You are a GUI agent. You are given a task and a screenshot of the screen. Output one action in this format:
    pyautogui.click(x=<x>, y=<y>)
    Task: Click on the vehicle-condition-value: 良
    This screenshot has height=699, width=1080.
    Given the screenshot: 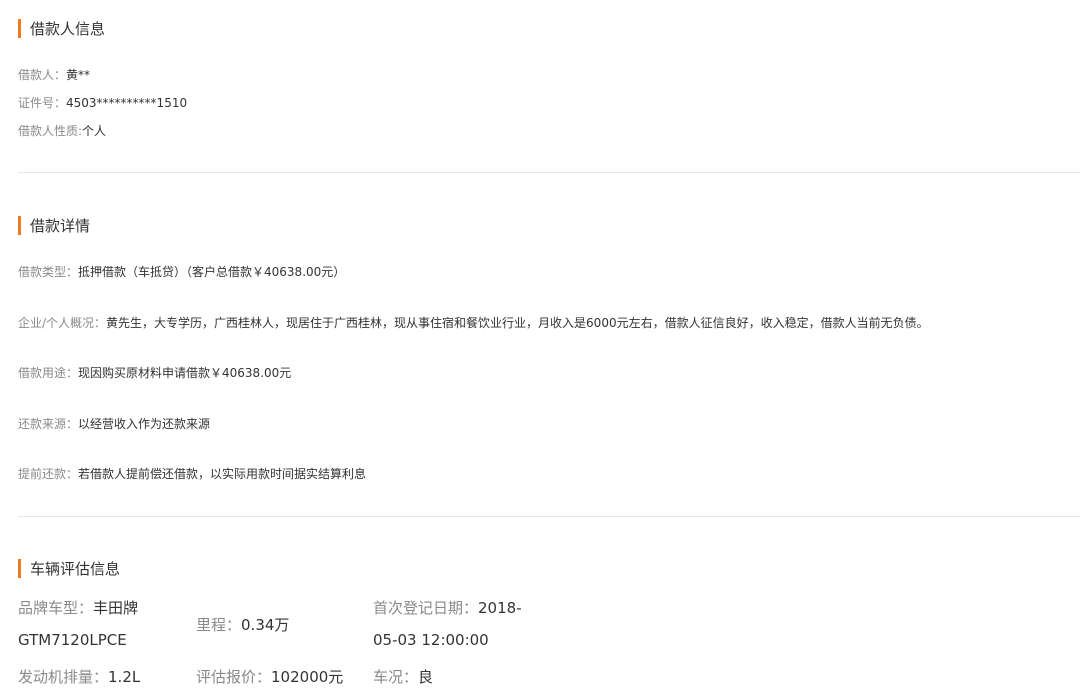 What is the action you would take?
    pyautogui.click(x=426, y=677)
    